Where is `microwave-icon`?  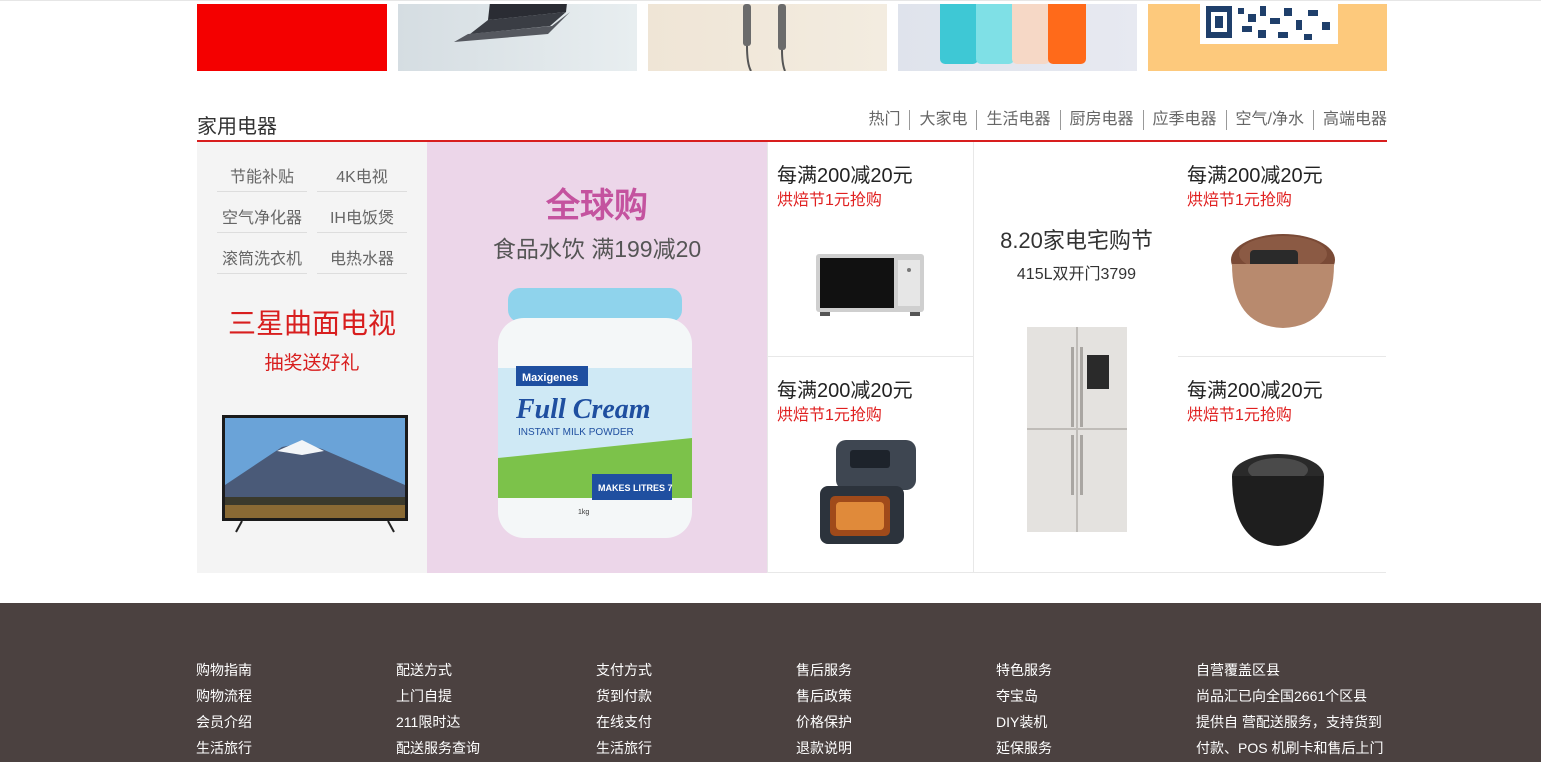 microwave-icon is located at coordinates (870, 285).